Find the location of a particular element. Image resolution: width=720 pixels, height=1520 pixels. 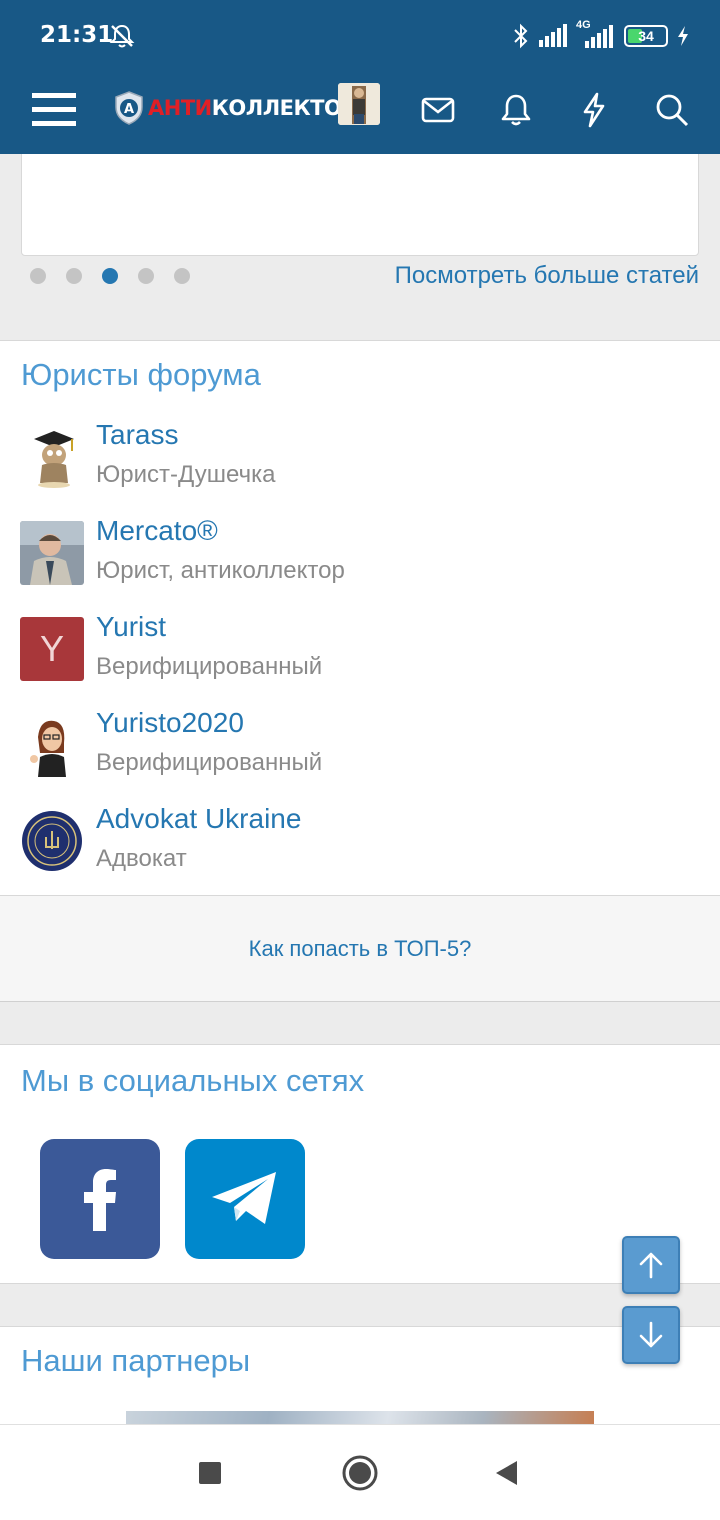

telegram-icon is located at coordinates (244, 1198).